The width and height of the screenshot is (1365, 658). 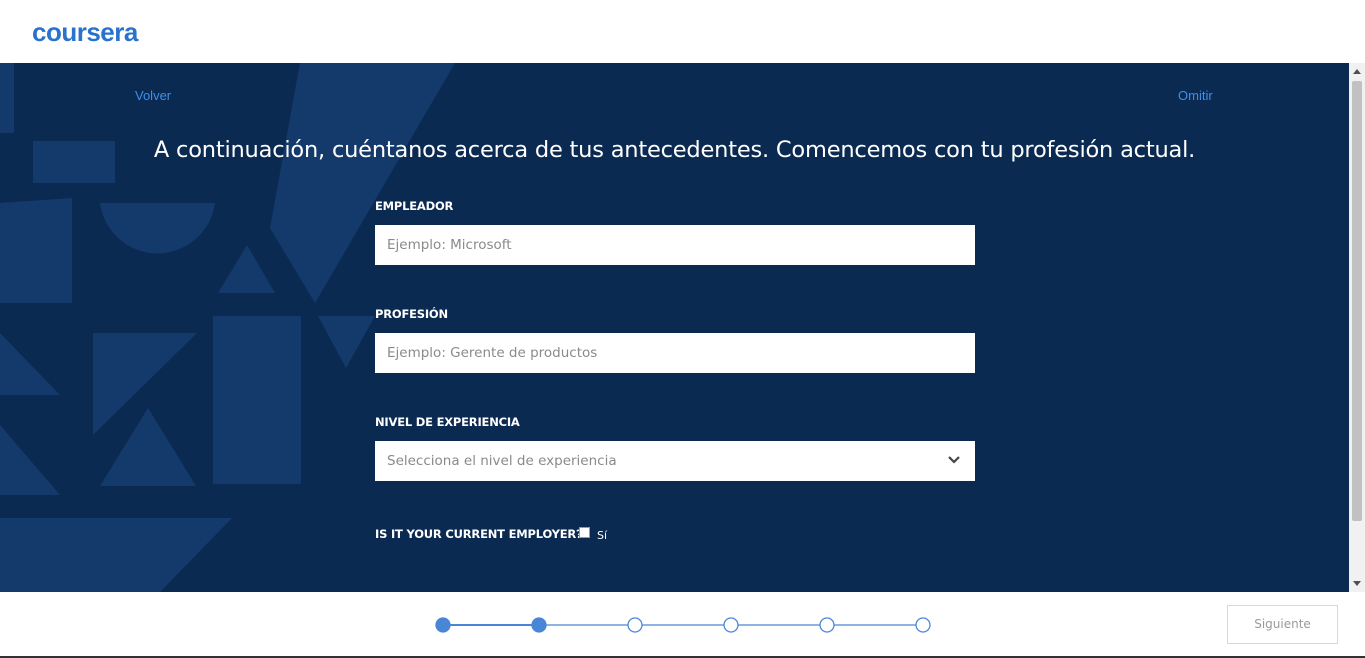 I want to click on profession-label: PROFESIÓN, so click(x=411, y=314).